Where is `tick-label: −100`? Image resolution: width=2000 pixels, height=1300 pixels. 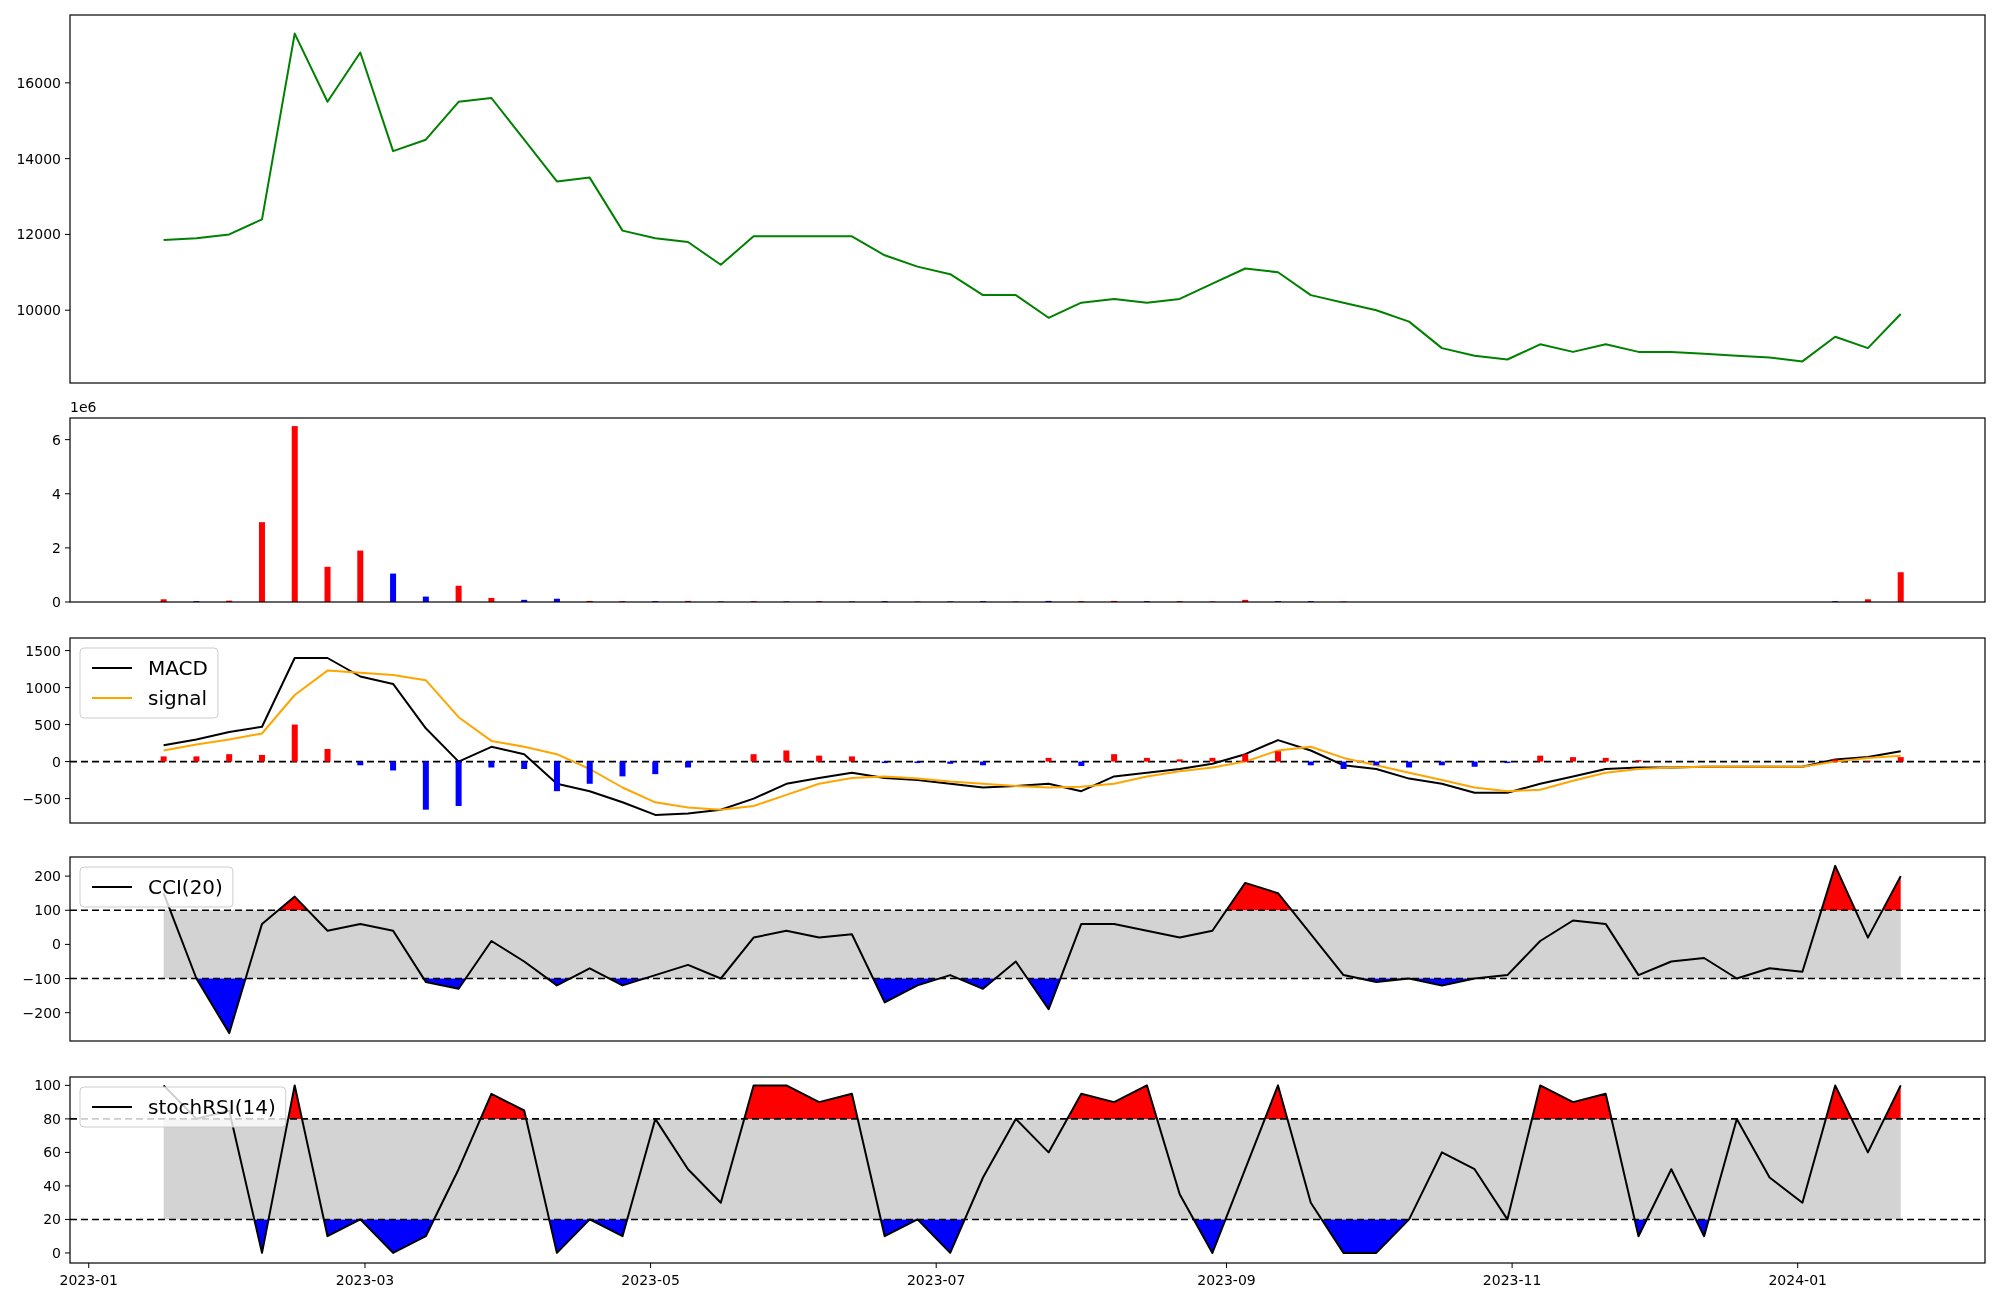 tick-label: −100 is located at coordinates (41, 978).